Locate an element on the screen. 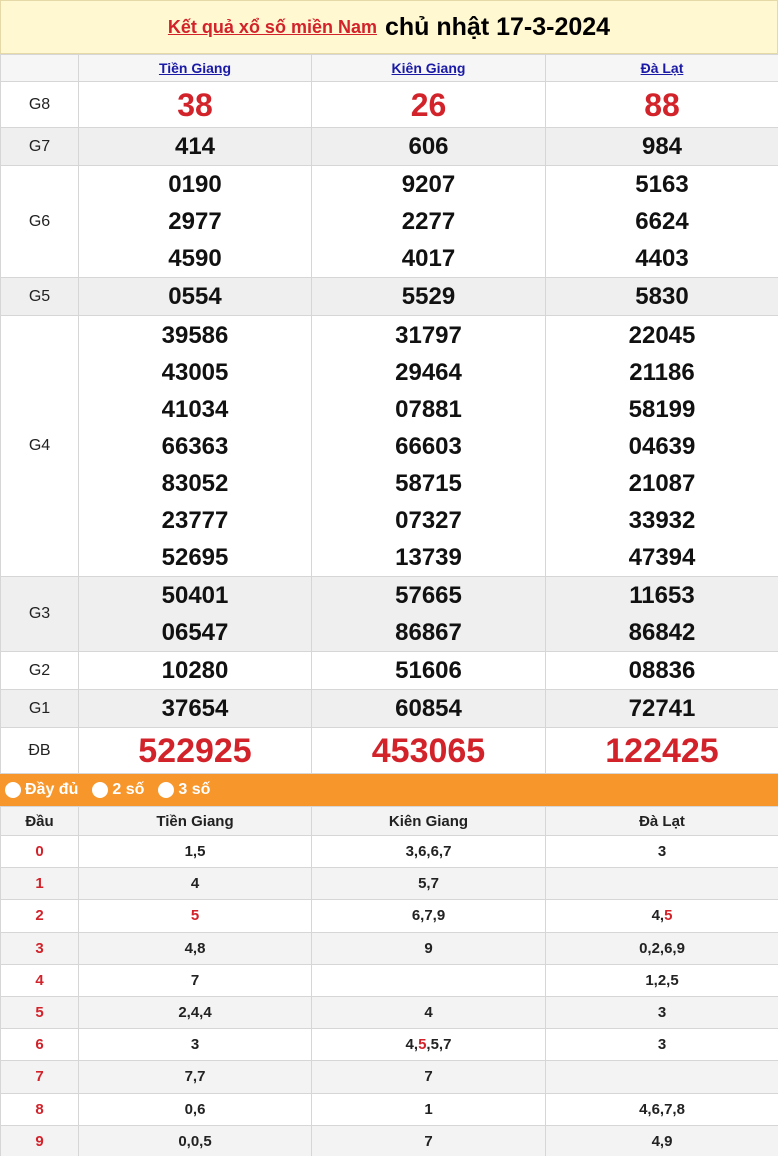  province-link-tien-giang: Tiền Giang is located at coordinates (195, 68).